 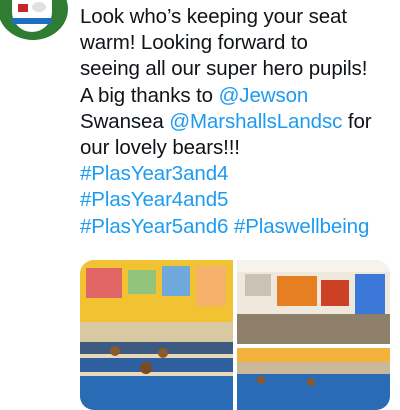 I want to click on hashtag-link: #PlasYear3and4, so click(x=154, y=173).